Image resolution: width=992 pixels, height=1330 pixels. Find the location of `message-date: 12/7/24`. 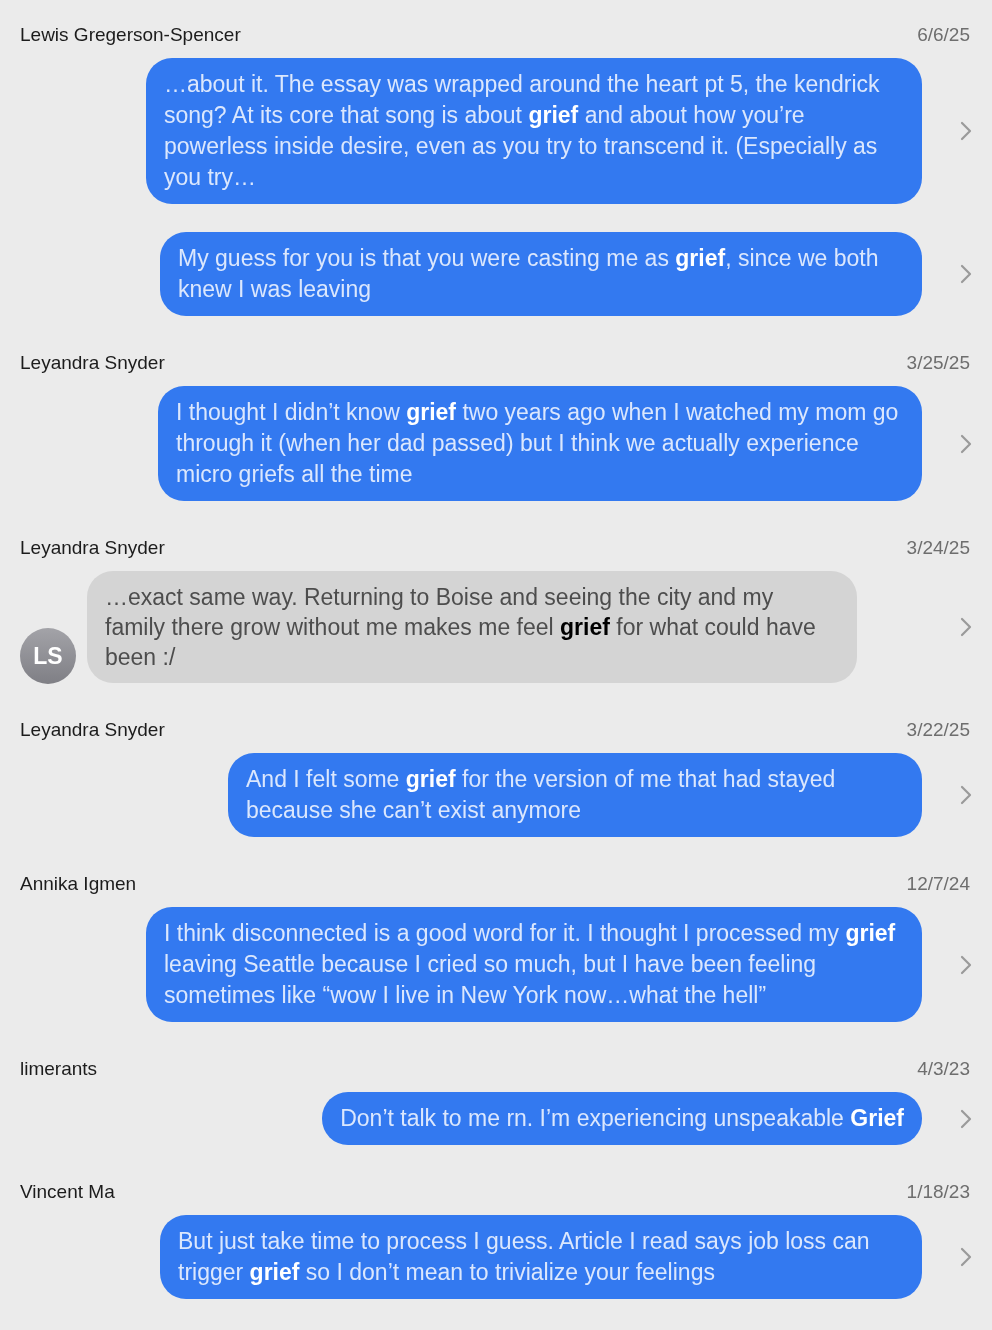

message-date: 12/7/24 is located at coordinates (938, 883).